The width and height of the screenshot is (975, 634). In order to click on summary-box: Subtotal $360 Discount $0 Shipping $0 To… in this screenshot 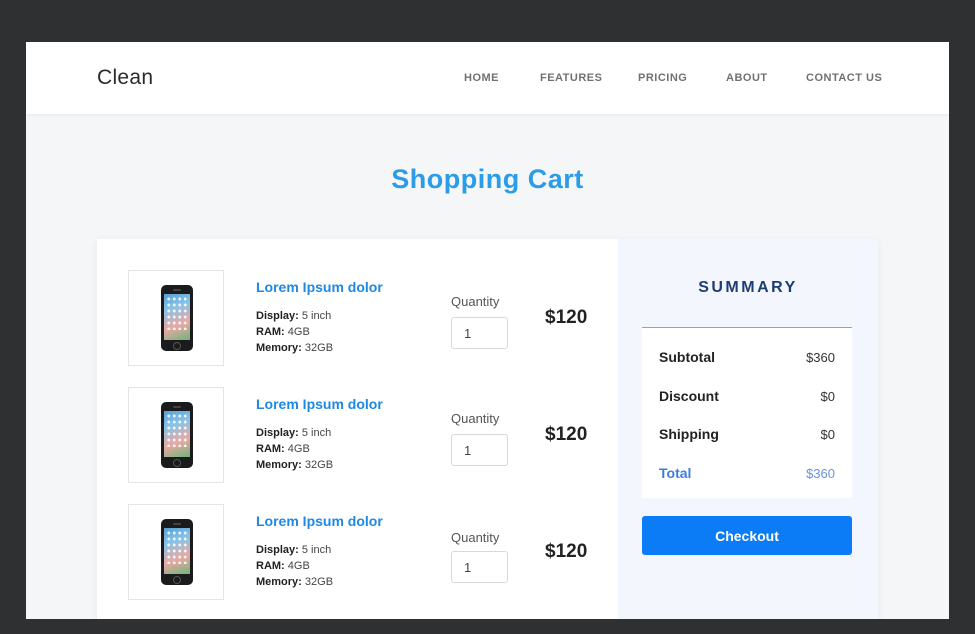, I will do `click(747, 412)`.